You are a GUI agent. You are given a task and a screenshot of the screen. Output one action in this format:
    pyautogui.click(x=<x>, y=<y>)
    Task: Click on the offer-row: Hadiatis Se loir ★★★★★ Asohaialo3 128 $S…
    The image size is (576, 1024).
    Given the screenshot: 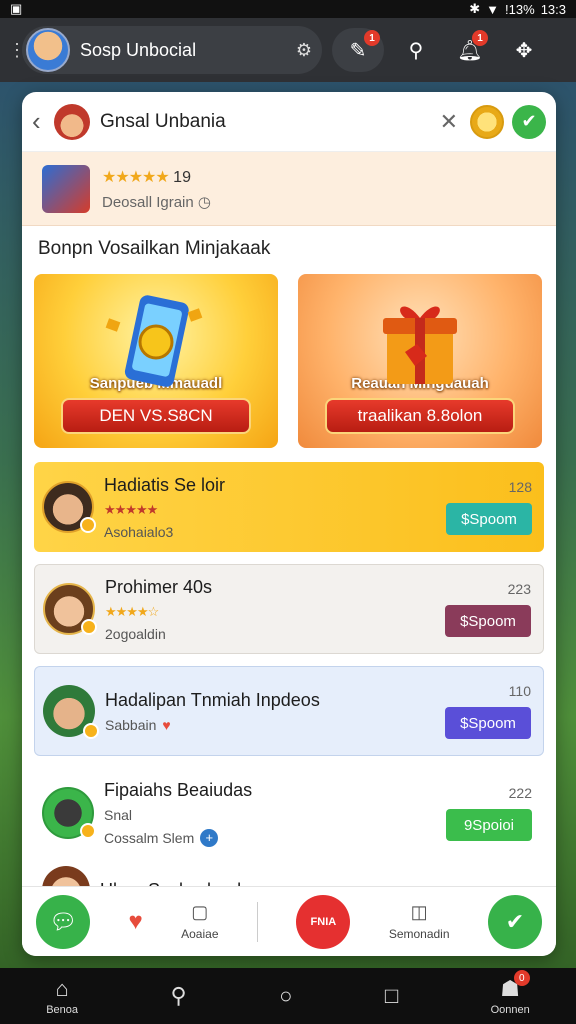 What is the action you would take?
    pyautogui.click(x=289, y=507)
    